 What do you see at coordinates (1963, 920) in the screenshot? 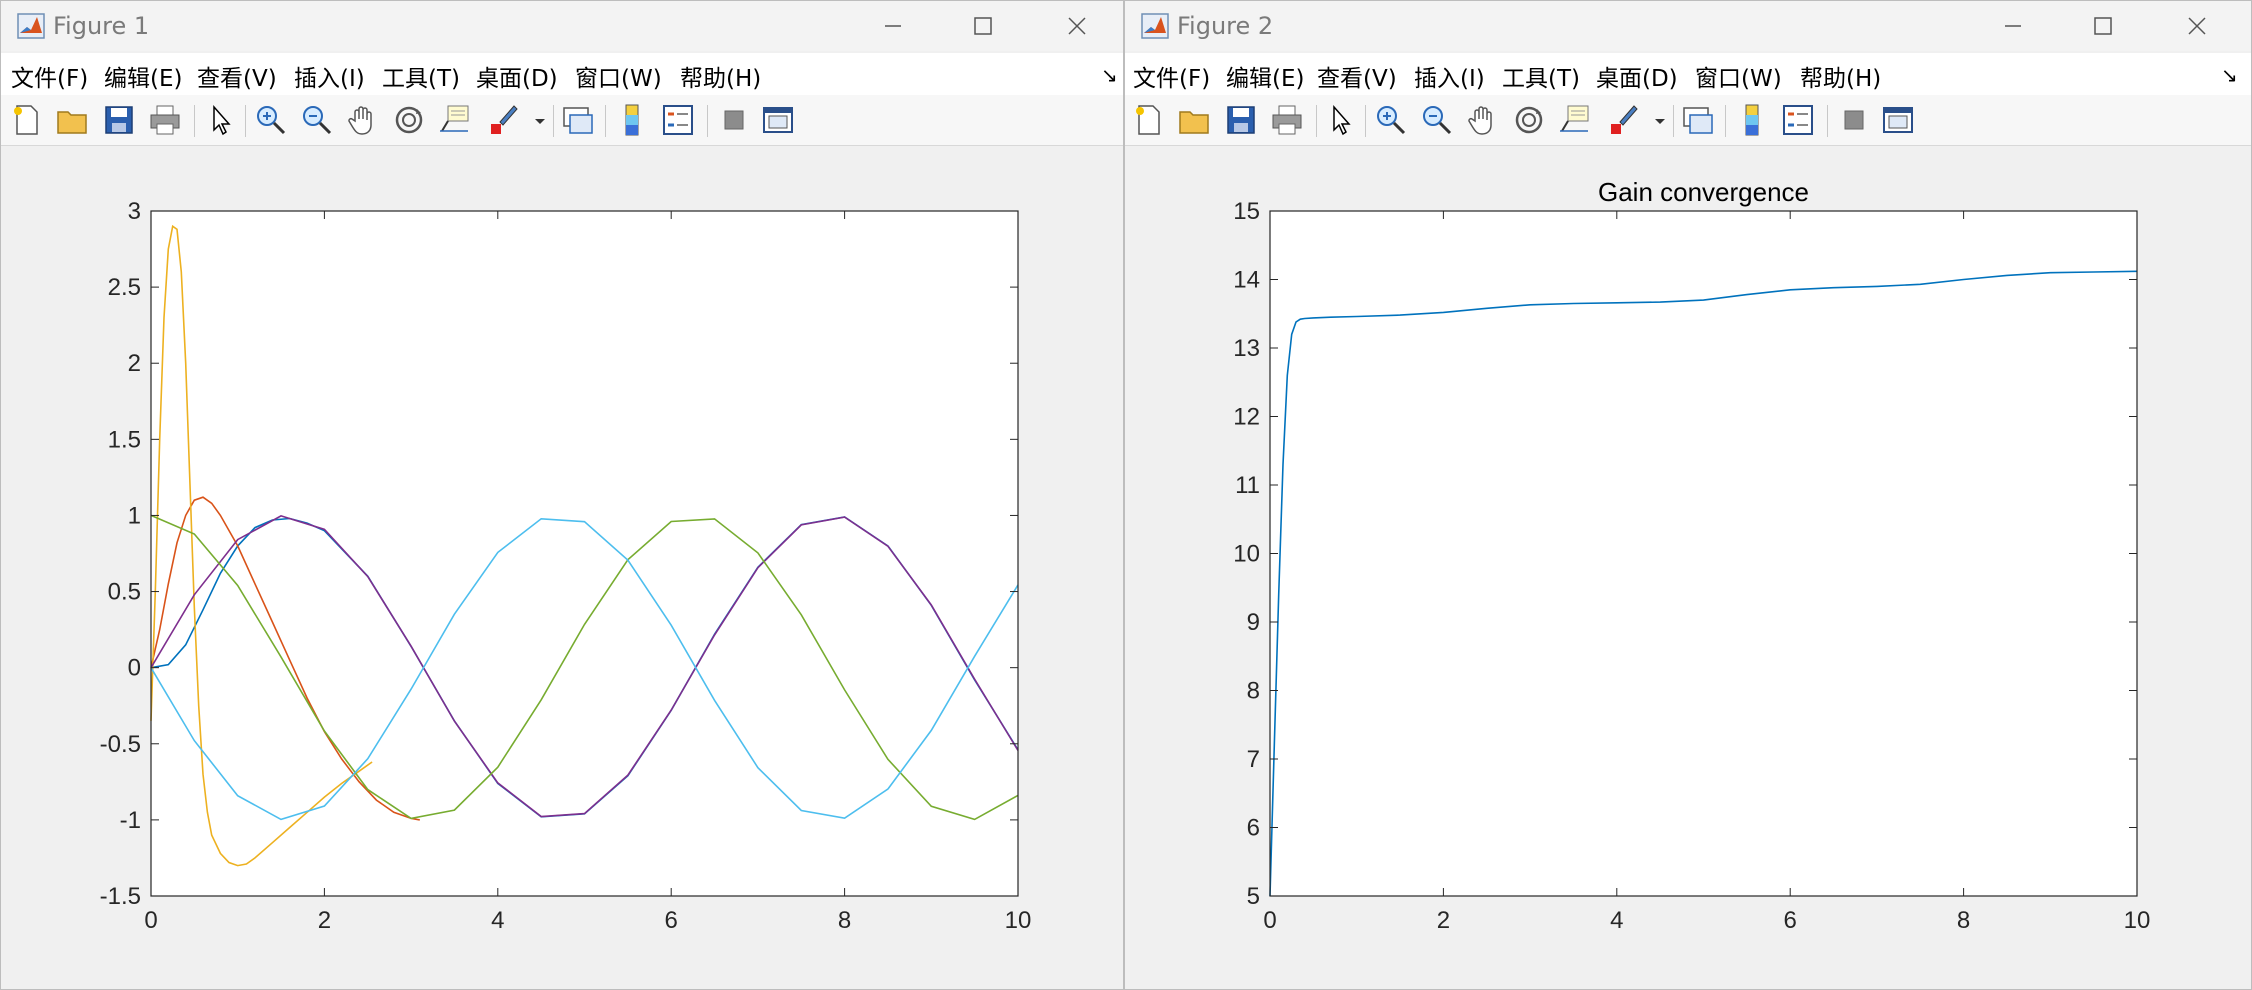
I see `x-tick-label: 8` at bounding box center [1963, 920].